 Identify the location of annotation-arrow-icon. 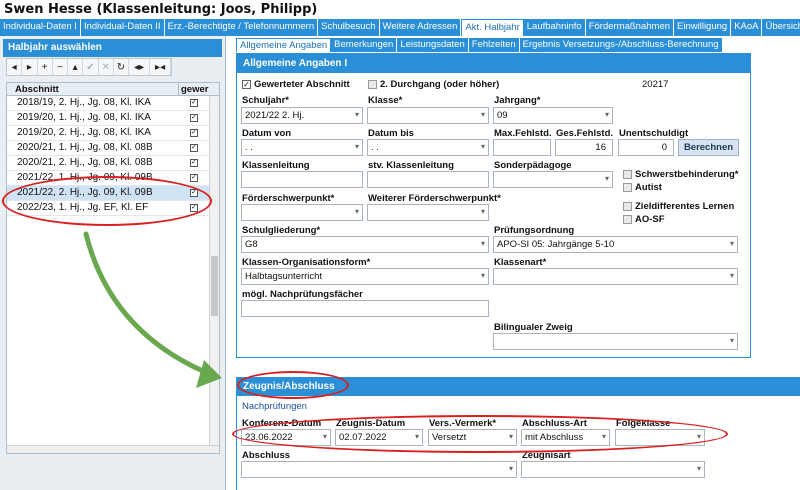
(152, 309).